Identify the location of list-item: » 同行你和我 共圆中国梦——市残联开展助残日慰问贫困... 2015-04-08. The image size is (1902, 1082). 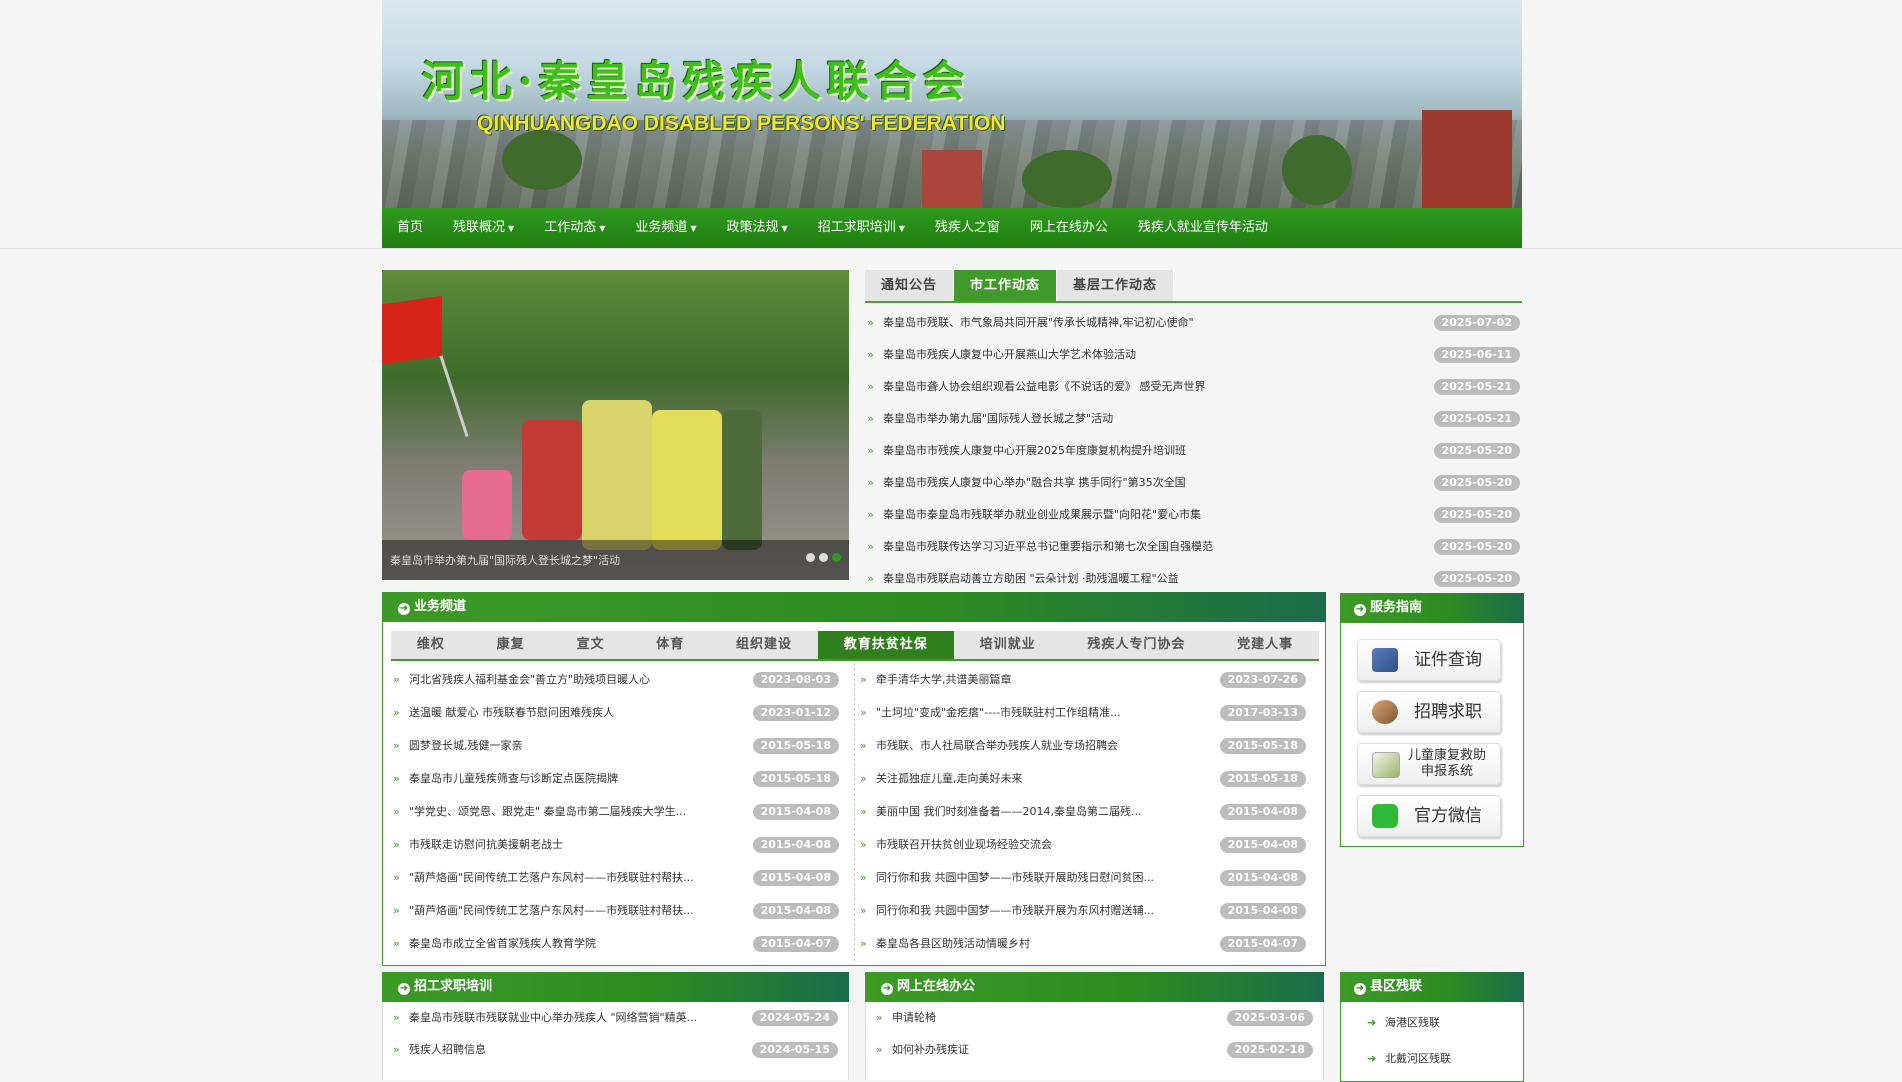
(1083, 877).